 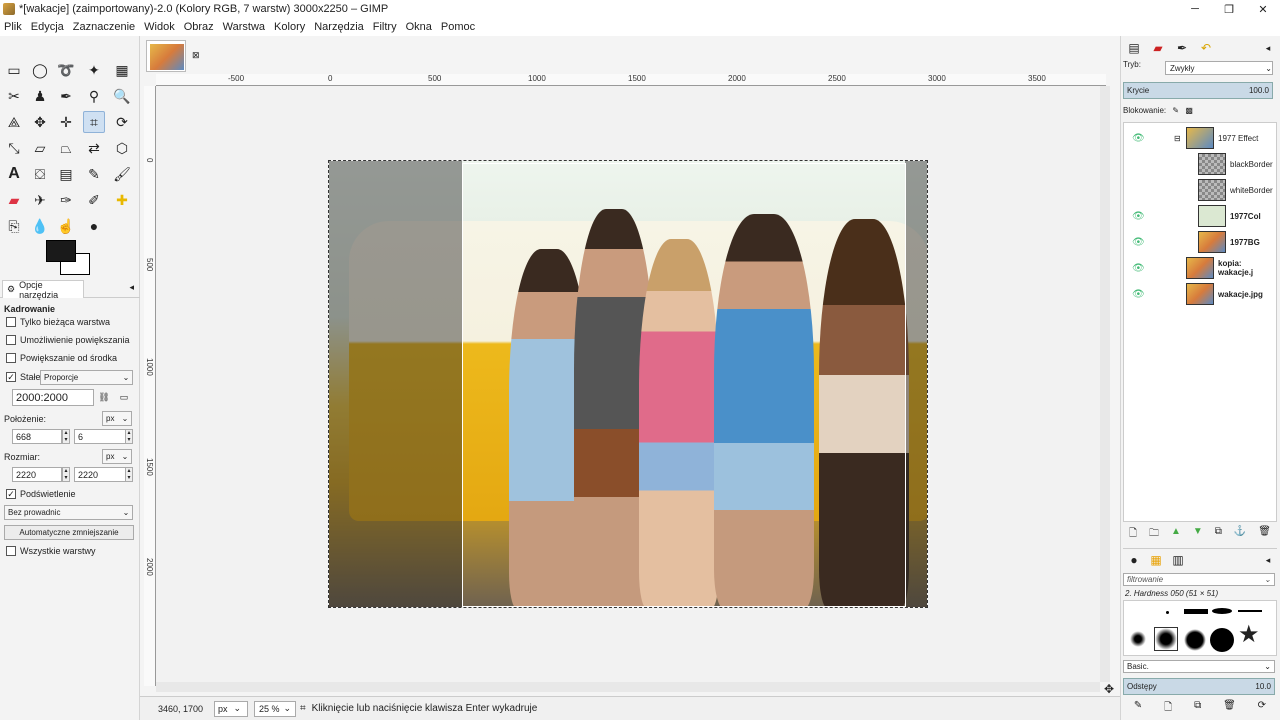 I want to click on ellipse-select-icon: ◯, so click(x=40, y=70).